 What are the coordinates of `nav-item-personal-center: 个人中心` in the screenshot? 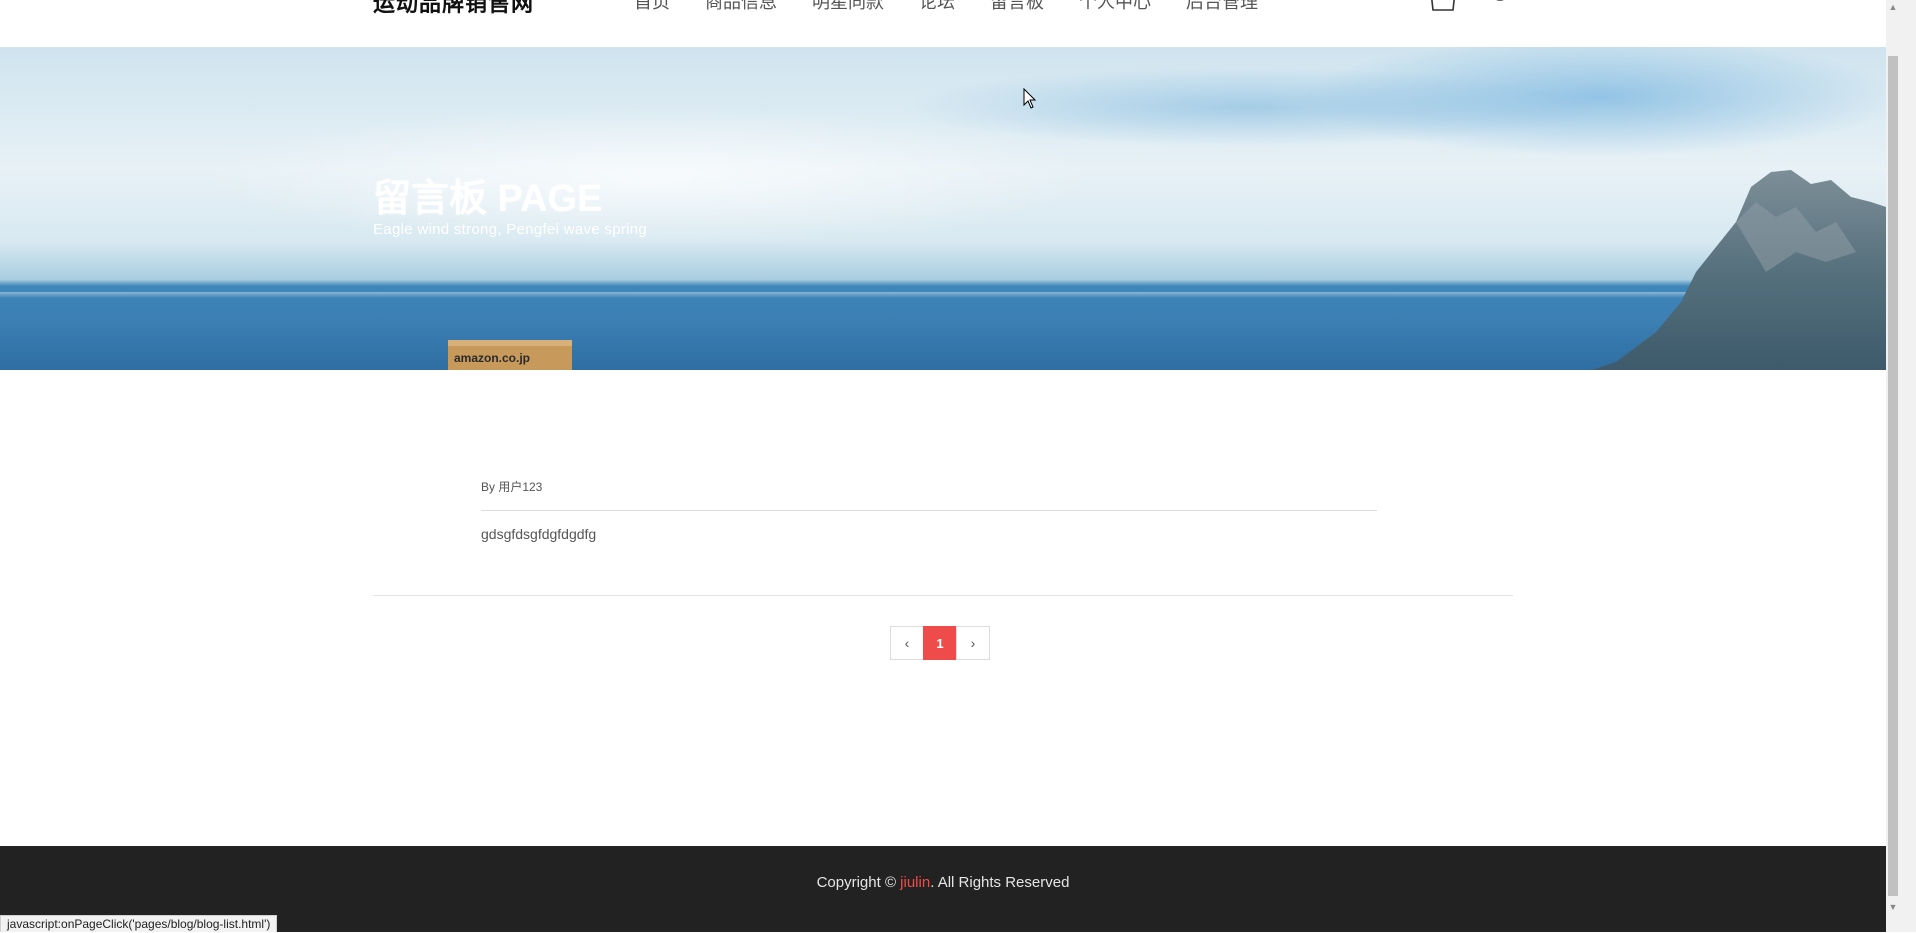 It's located at (1115, 7).